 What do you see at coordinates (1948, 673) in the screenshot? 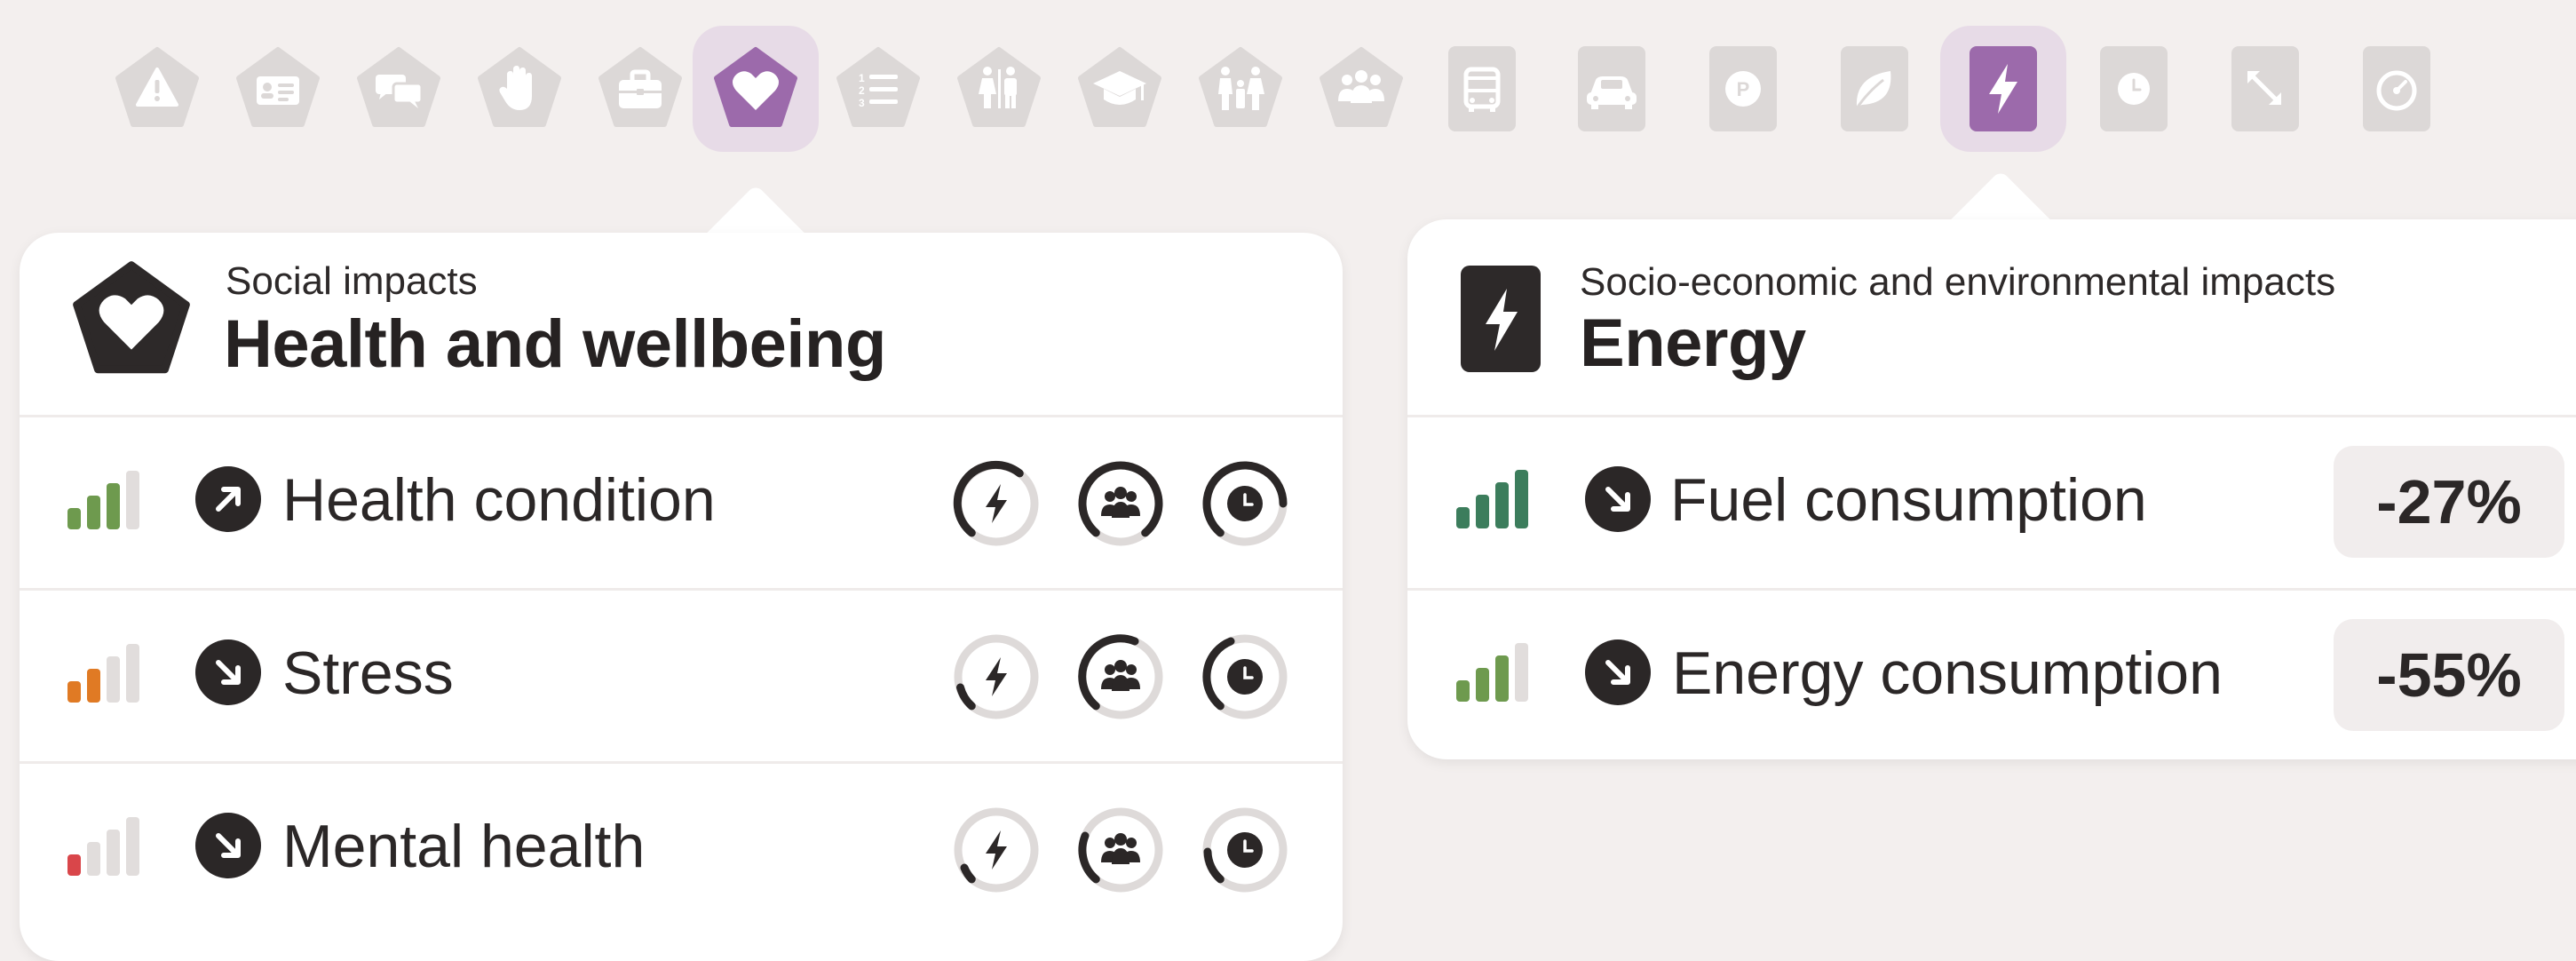
I see `impact-label: Energy consumption` at bounding box center [1948, 673].